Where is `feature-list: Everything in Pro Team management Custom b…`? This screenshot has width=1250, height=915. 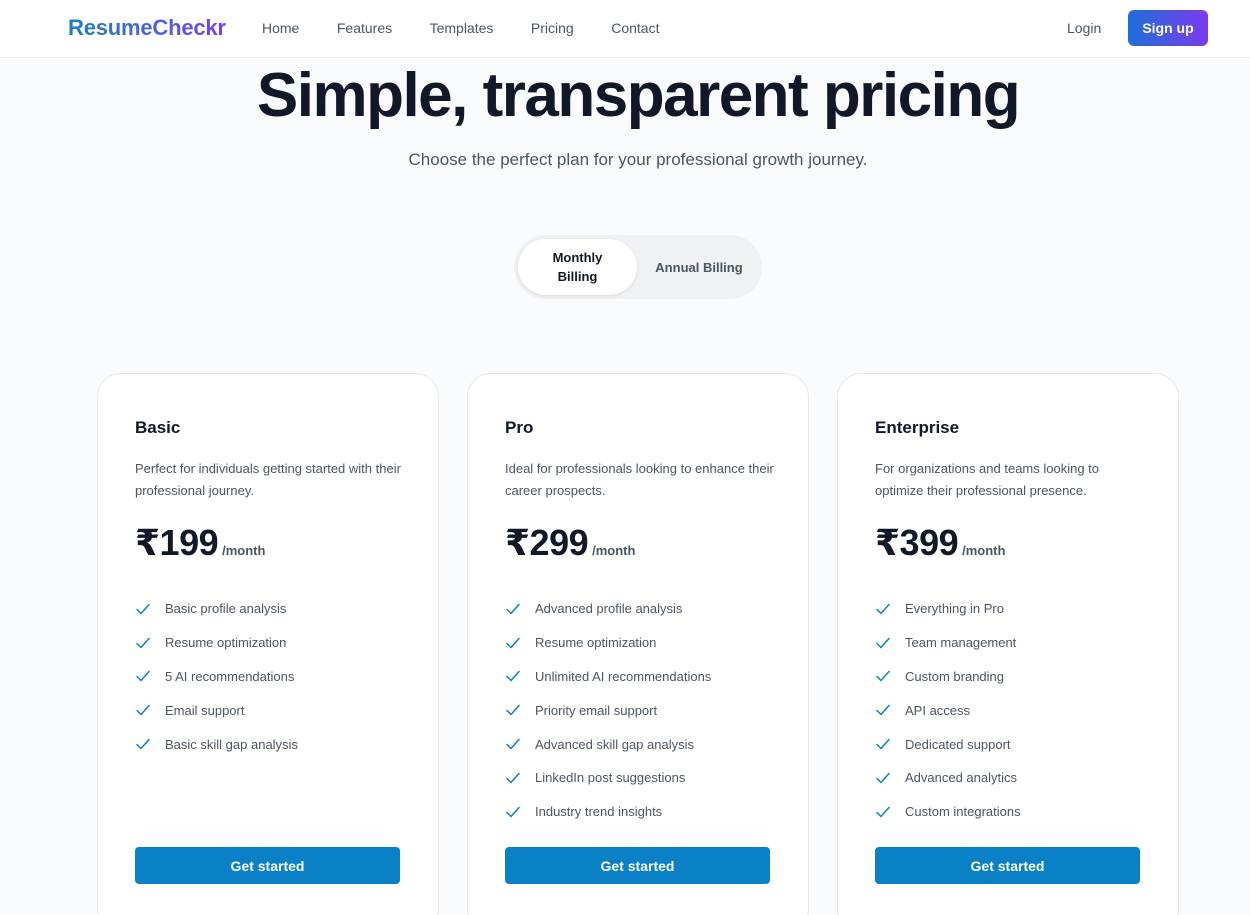
feature-list: Everything in Pro Team management Custom b… is located at coordinates (948, 710).